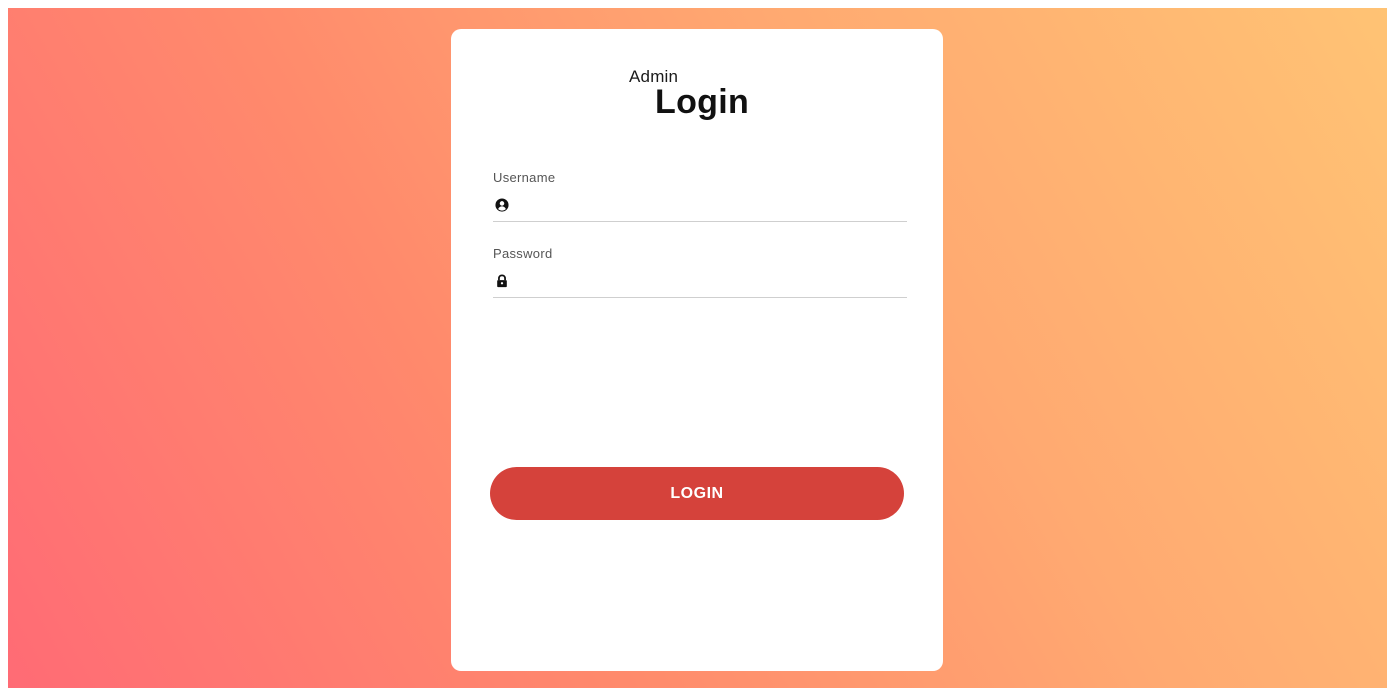 This screenshot has width=1395, height=688. I want to click on password-input-row, so click(700, 283).